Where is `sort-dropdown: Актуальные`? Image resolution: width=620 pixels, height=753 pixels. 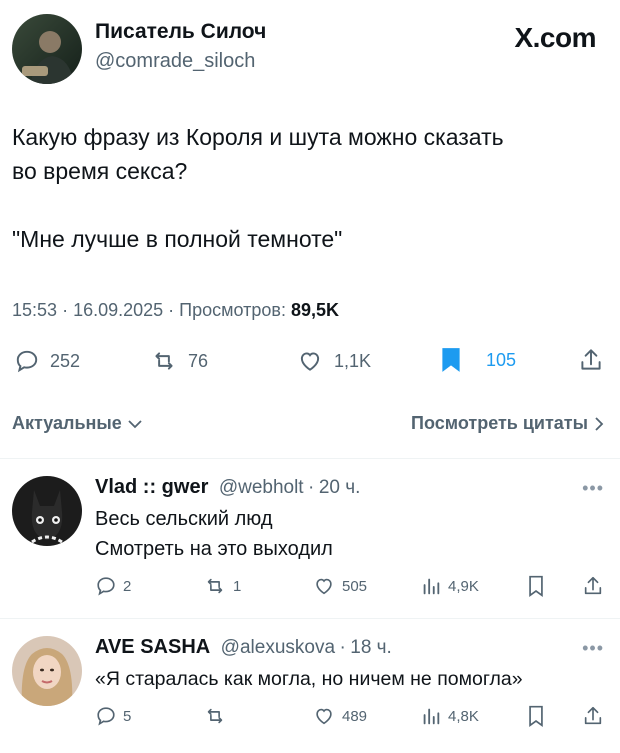 sort-dropdown: Актуальные is located at coordinates (77, 423).